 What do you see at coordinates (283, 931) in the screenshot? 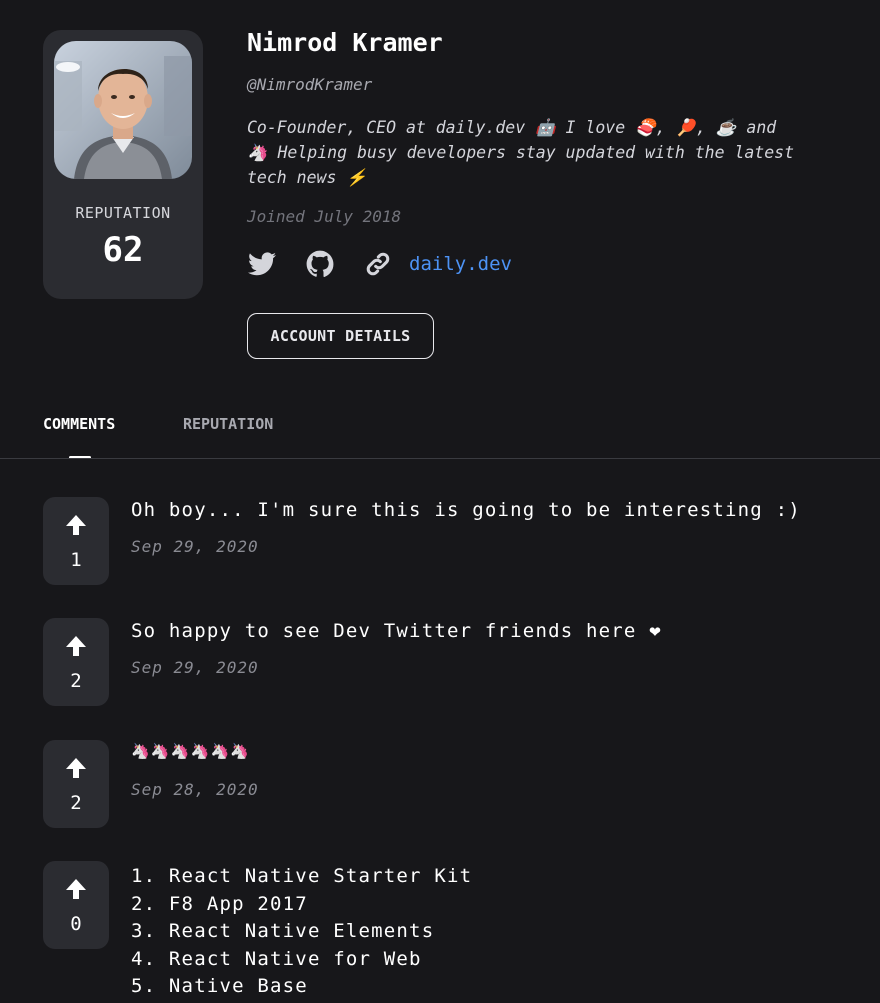
I see `list-item: 3. React Native Elements` at bounding box center [283, 931].